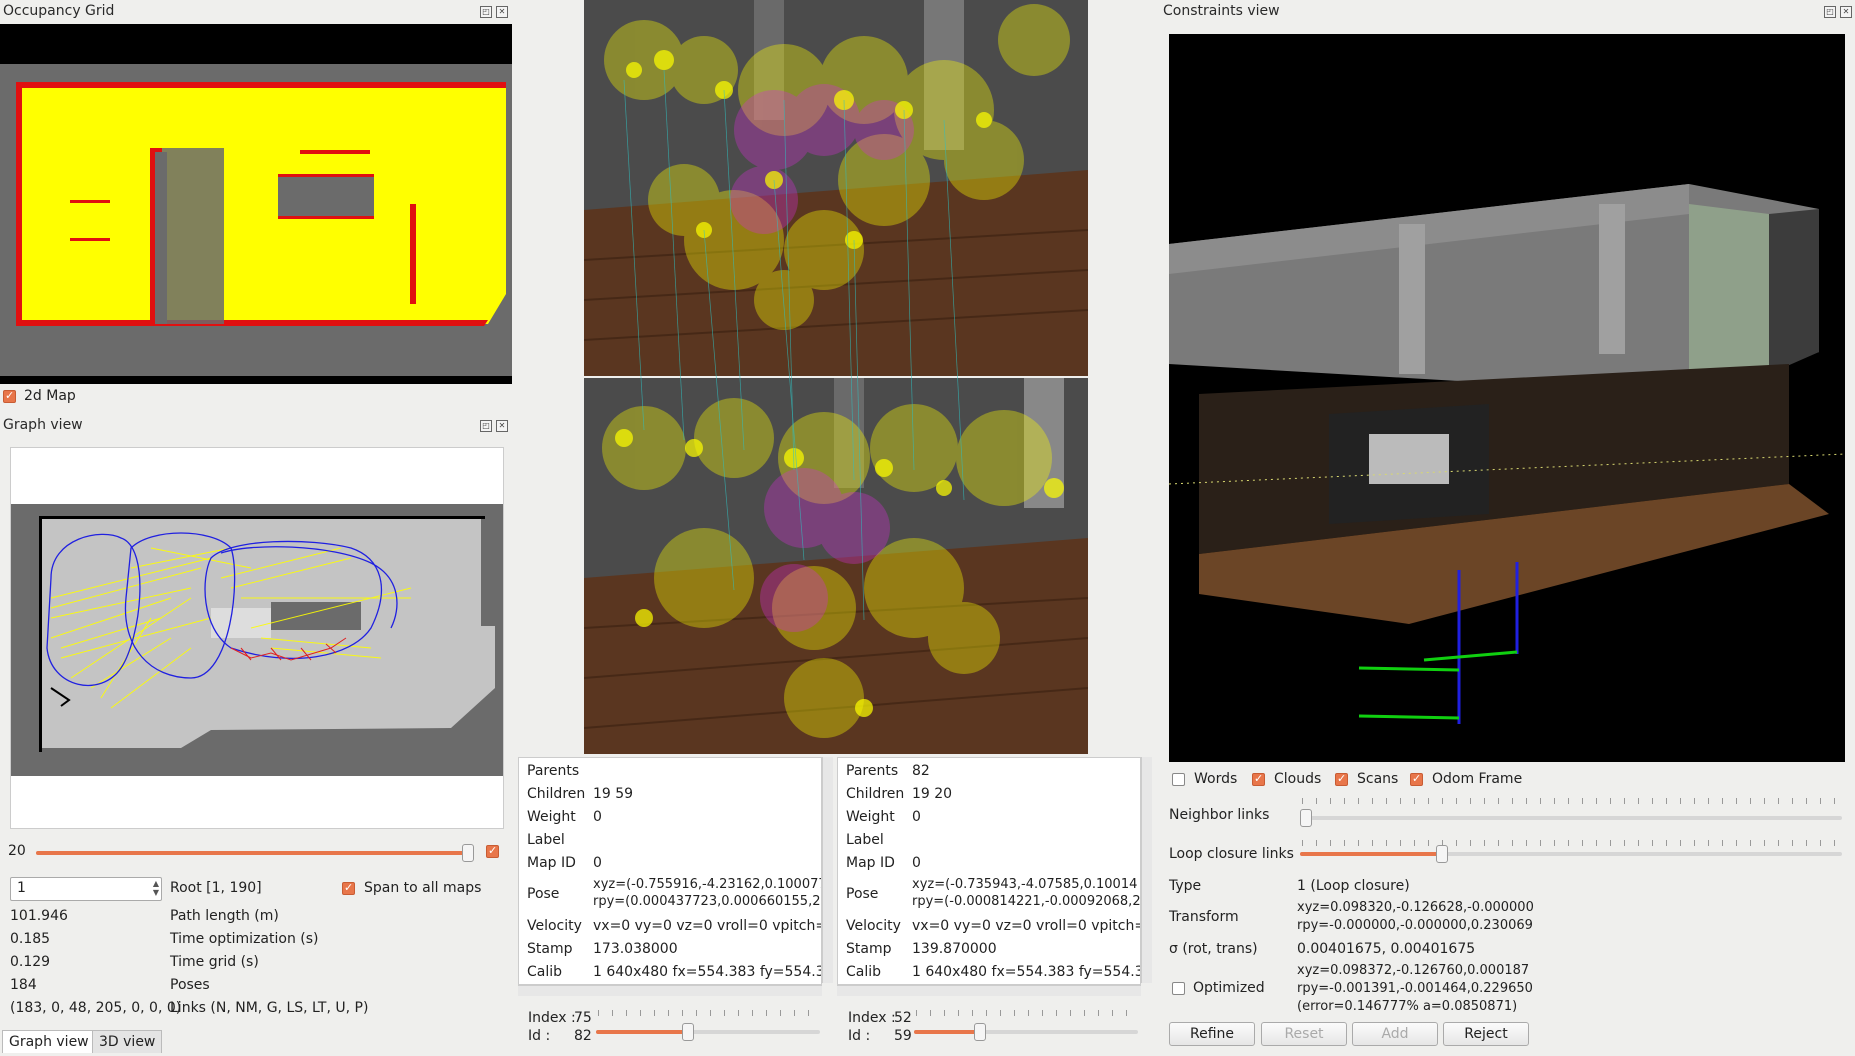  I want to click on info-value: vx=0 vy=0 vz=0 vroll=0 vpitch=0 v, so click(1026, 926).